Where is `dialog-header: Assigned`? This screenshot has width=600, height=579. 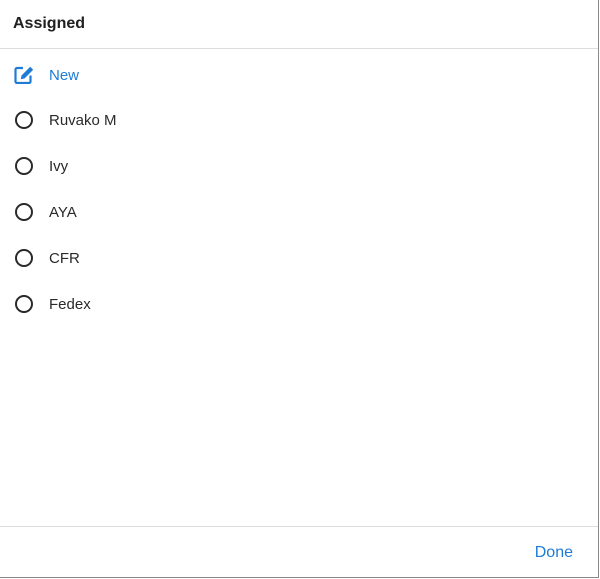 dialog-header: Assigned is located at coordinates (299, 24).